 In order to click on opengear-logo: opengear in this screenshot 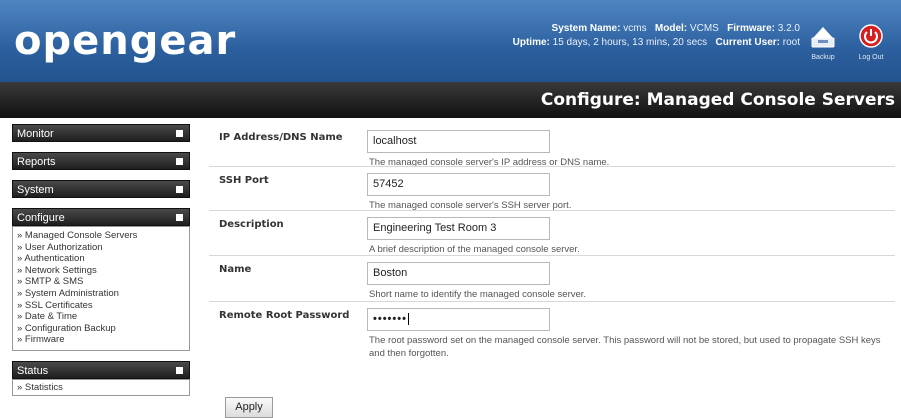, I will do `click(125, 41)`.